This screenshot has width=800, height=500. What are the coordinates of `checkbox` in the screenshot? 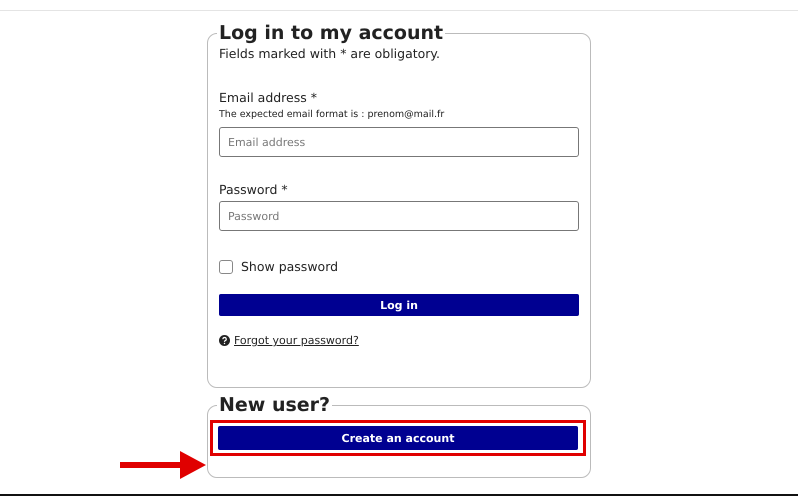 It's located at (226, 267).